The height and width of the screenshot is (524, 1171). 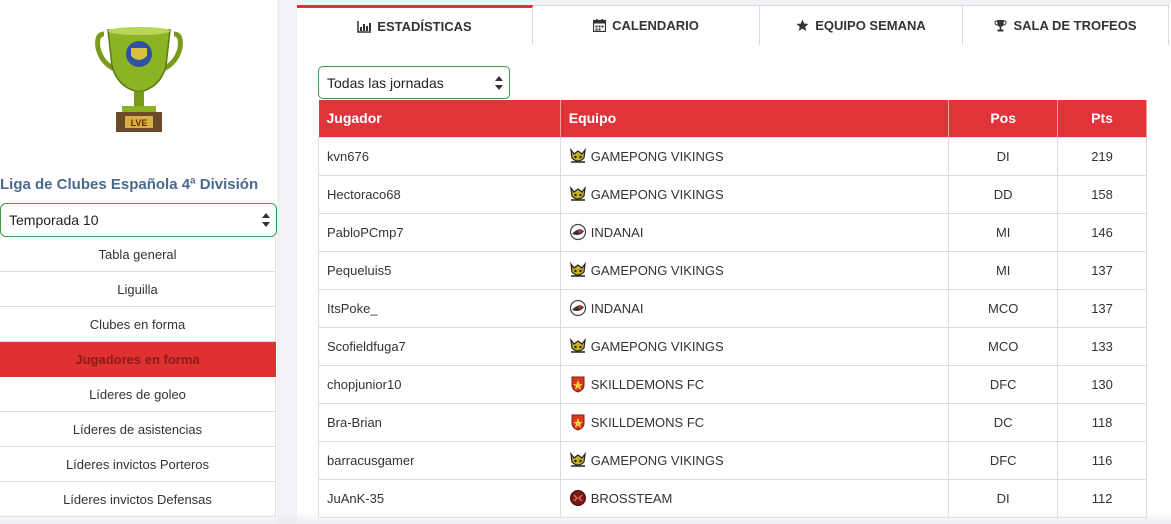 What do you see at coordinates (1001, 26) in the screenshot?
I see `trophy-icon` at bounding box center [1001, 26].